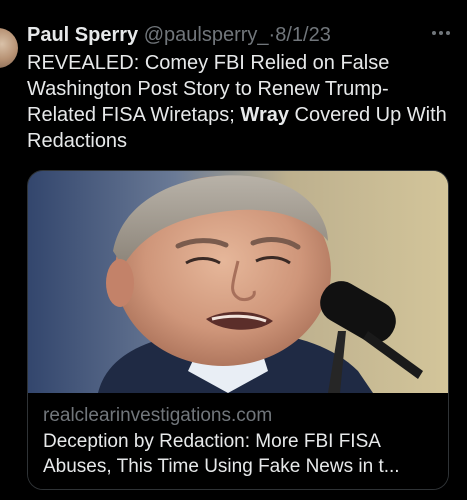 The height and width of the screenshot is (500, 467). I want to click on more-options-button, so click(441, 33).